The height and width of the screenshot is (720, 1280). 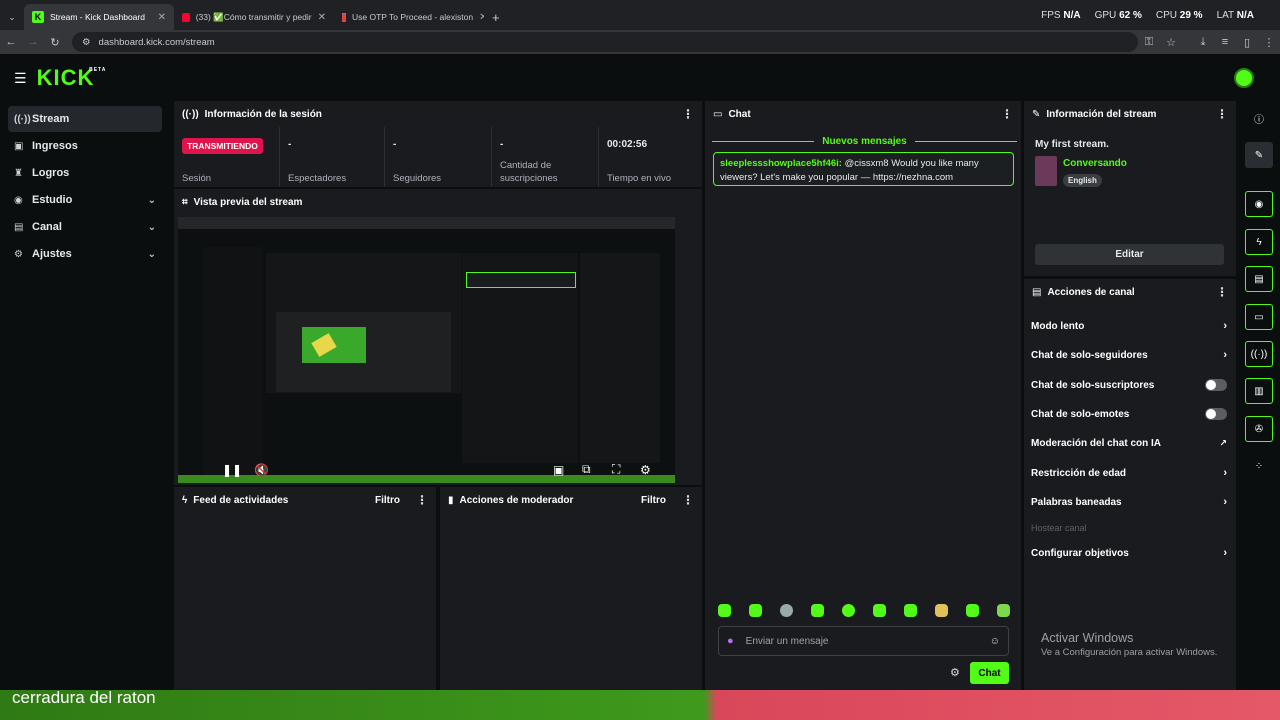 What do you see at coordinates (616, 469) in the screenshot?
I see `fullscreen-icon: ⛶` at bounding box center [616, 469].